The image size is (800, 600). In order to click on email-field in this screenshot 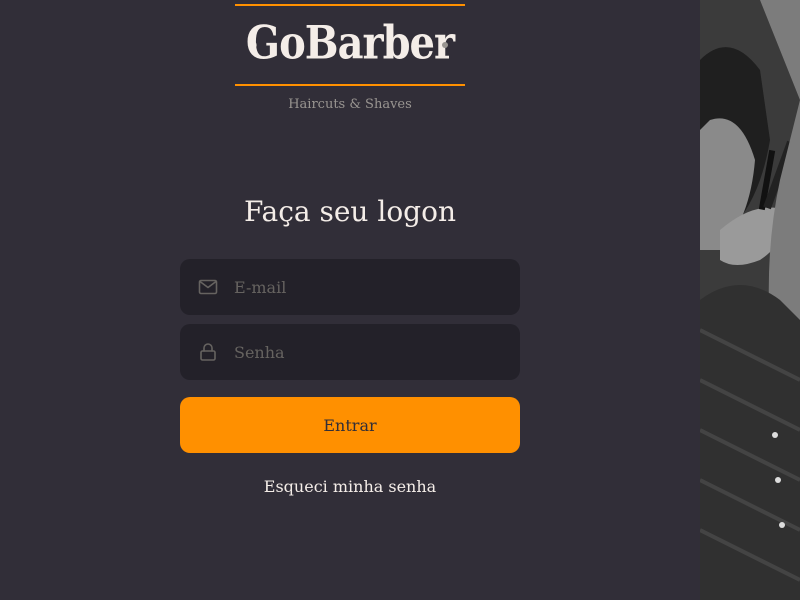, I will do `click(350, 287)`.